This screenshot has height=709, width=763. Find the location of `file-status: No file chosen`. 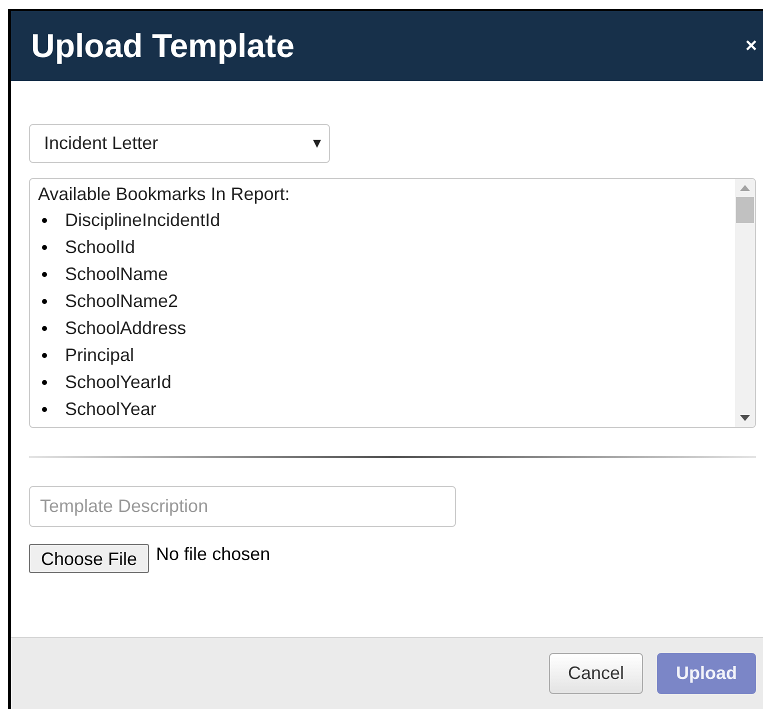

file-status: No file chosen is located at coordinates (213, 554).